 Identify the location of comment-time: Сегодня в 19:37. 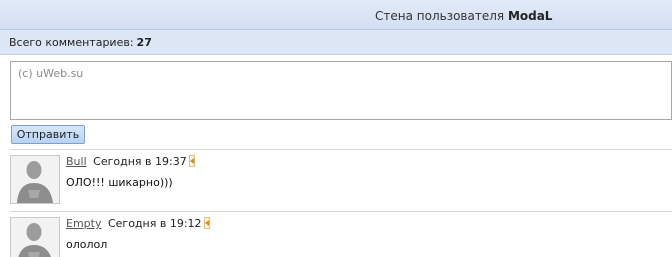
(140, 161).